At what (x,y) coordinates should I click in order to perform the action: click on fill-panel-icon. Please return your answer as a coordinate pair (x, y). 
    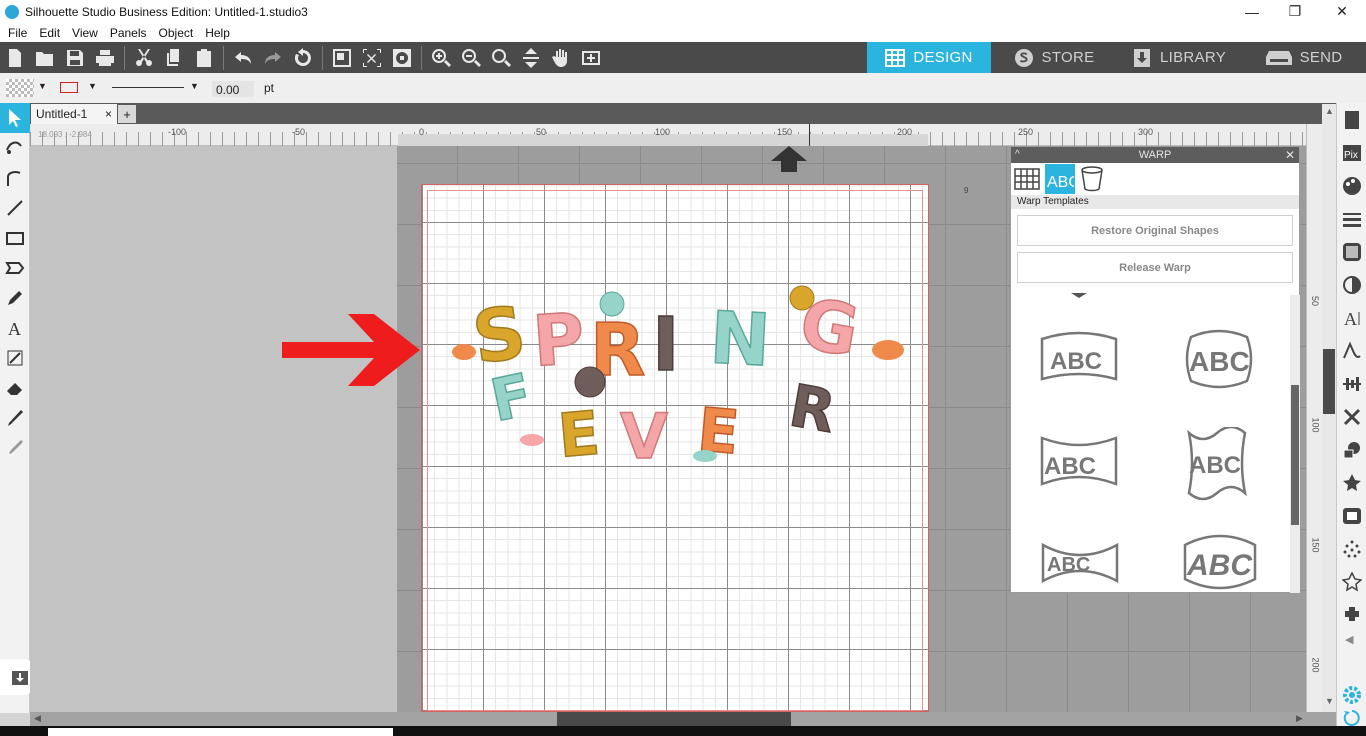
    Looking at the image, I should click on (1351, 185).